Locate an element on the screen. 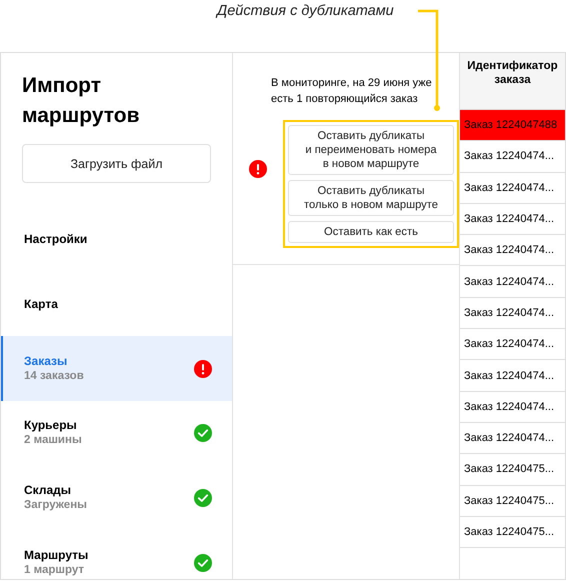  nav-item: Настройки is located at coordinates (116, 239).